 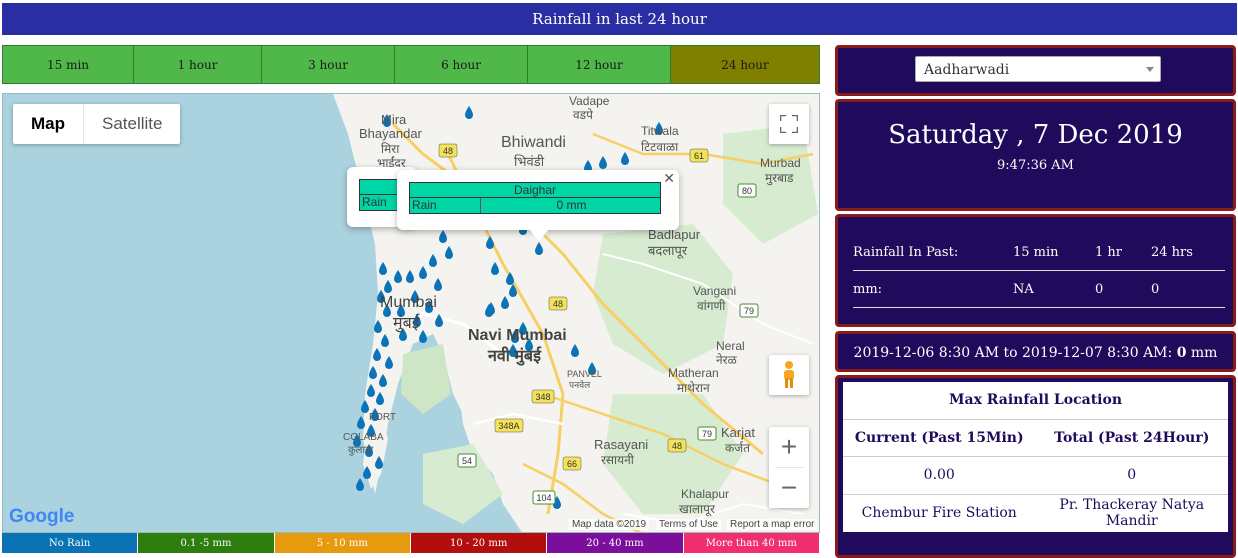 I want to click on place-label: Bhiwandi, so click(x=533, y=142).